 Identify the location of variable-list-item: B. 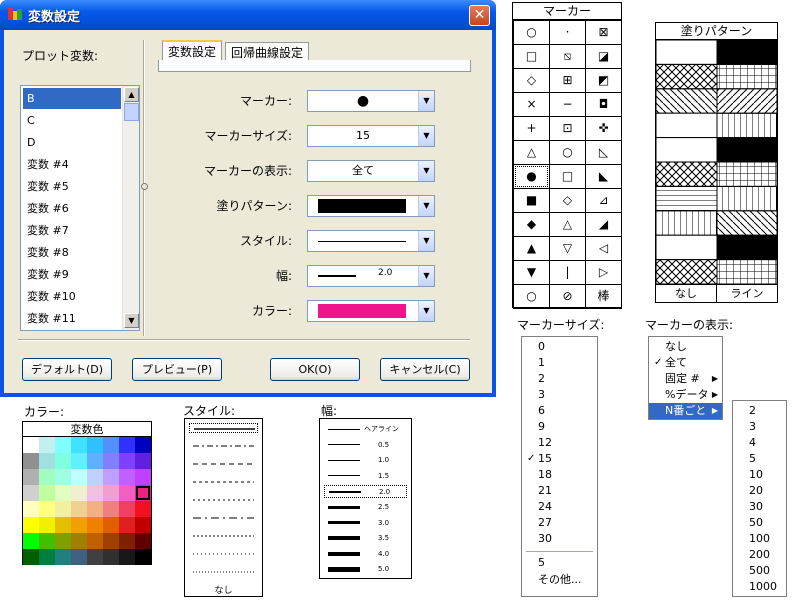
(72, 98).